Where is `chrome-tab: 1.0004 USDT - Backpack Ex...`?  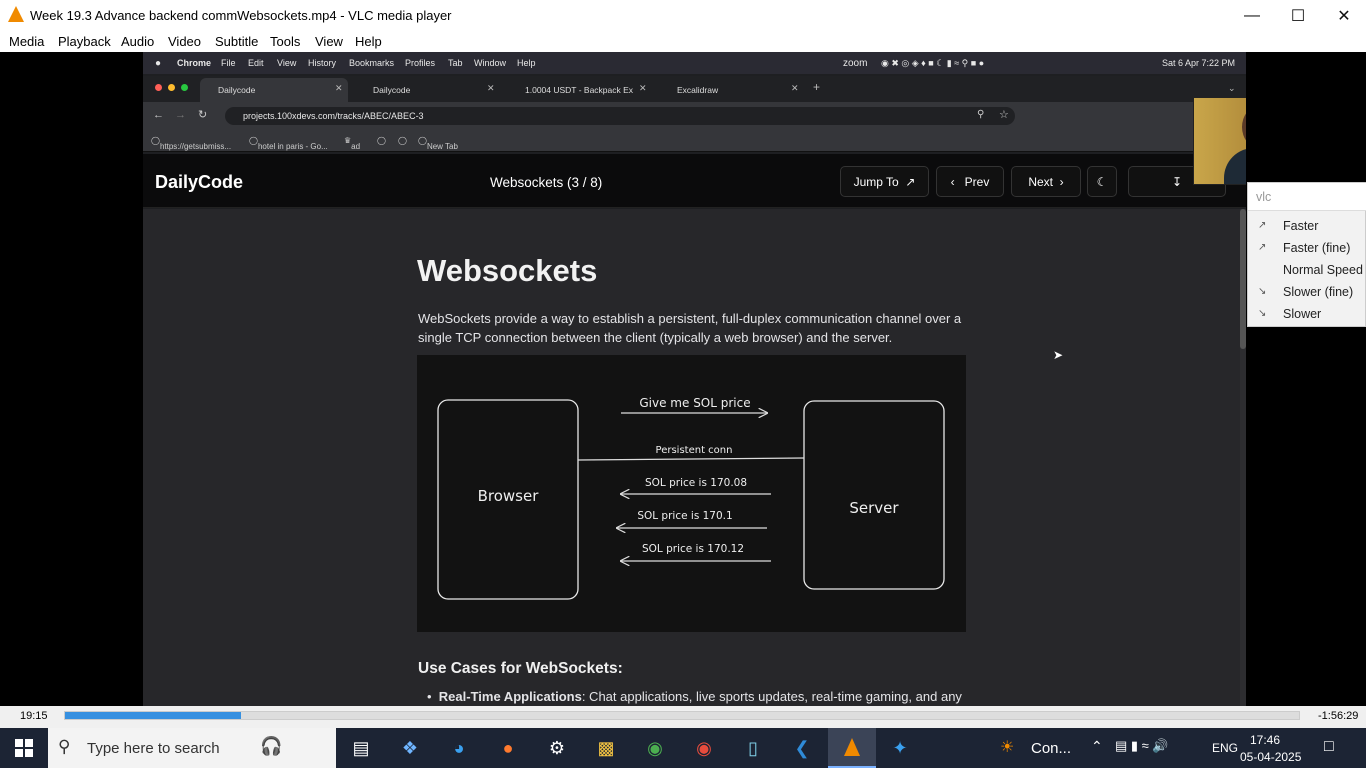
chrome-tab: 1.0004 USDT - Backpack Ex... is located at coordinates (570, 90).